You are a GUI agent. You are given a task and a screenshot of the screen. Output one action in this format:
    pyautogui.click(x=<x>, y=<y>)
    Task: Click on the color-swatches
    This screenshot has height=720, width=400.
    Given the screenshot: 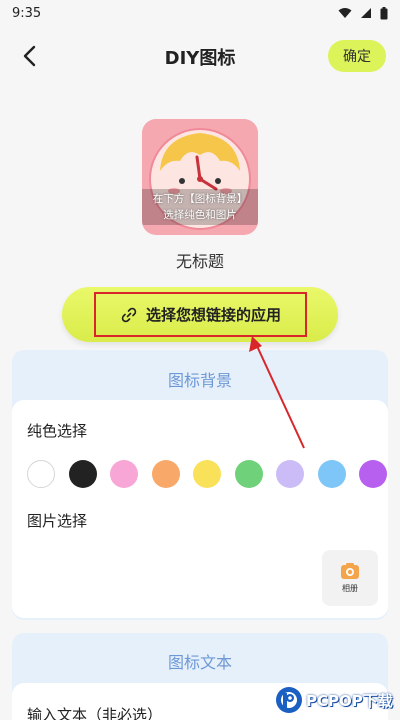 What is the action you would take?
    pyautogui.click(x=207, y=474)
    